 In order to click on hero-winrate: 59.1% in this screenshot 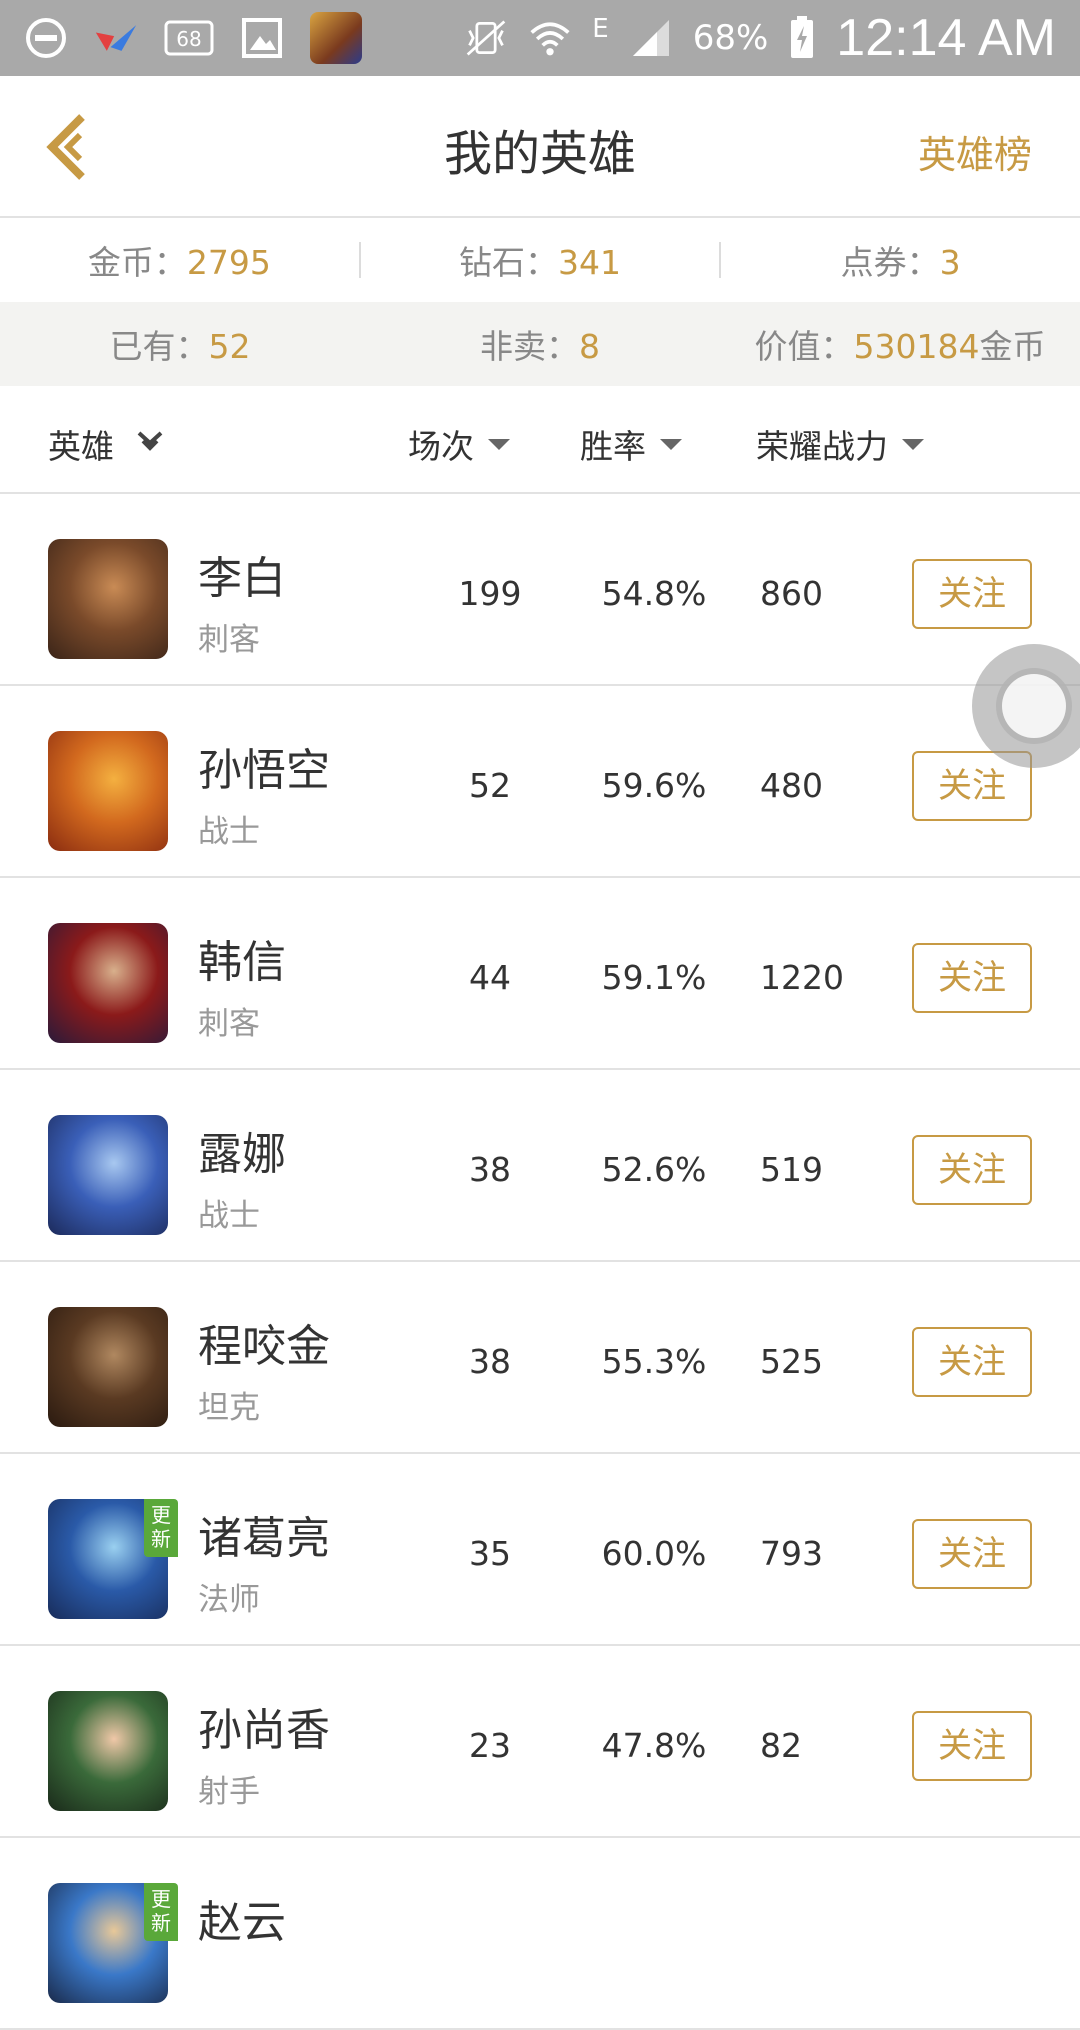, I will do `click(654, 977)`.